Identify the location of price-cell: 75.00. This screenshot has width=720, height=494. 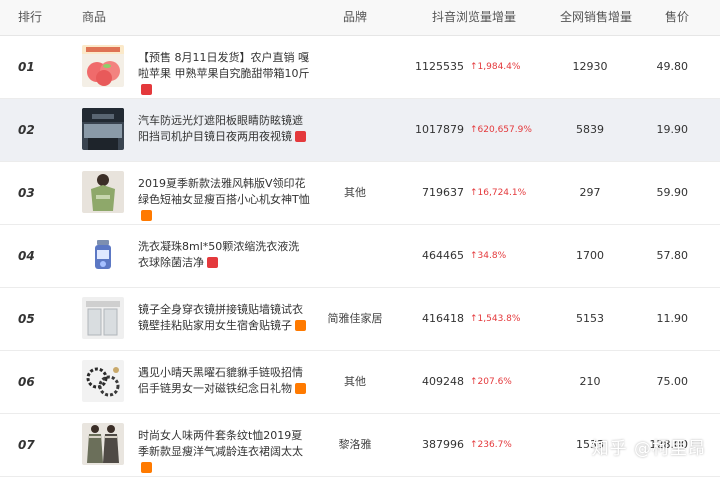
(672, 381).